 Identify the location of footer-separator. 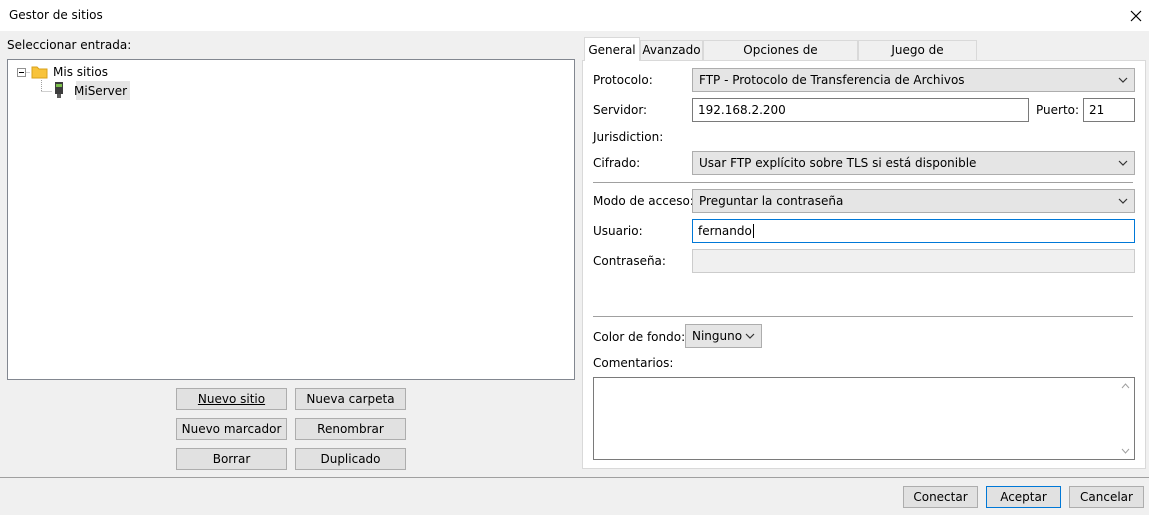
(574, 477).